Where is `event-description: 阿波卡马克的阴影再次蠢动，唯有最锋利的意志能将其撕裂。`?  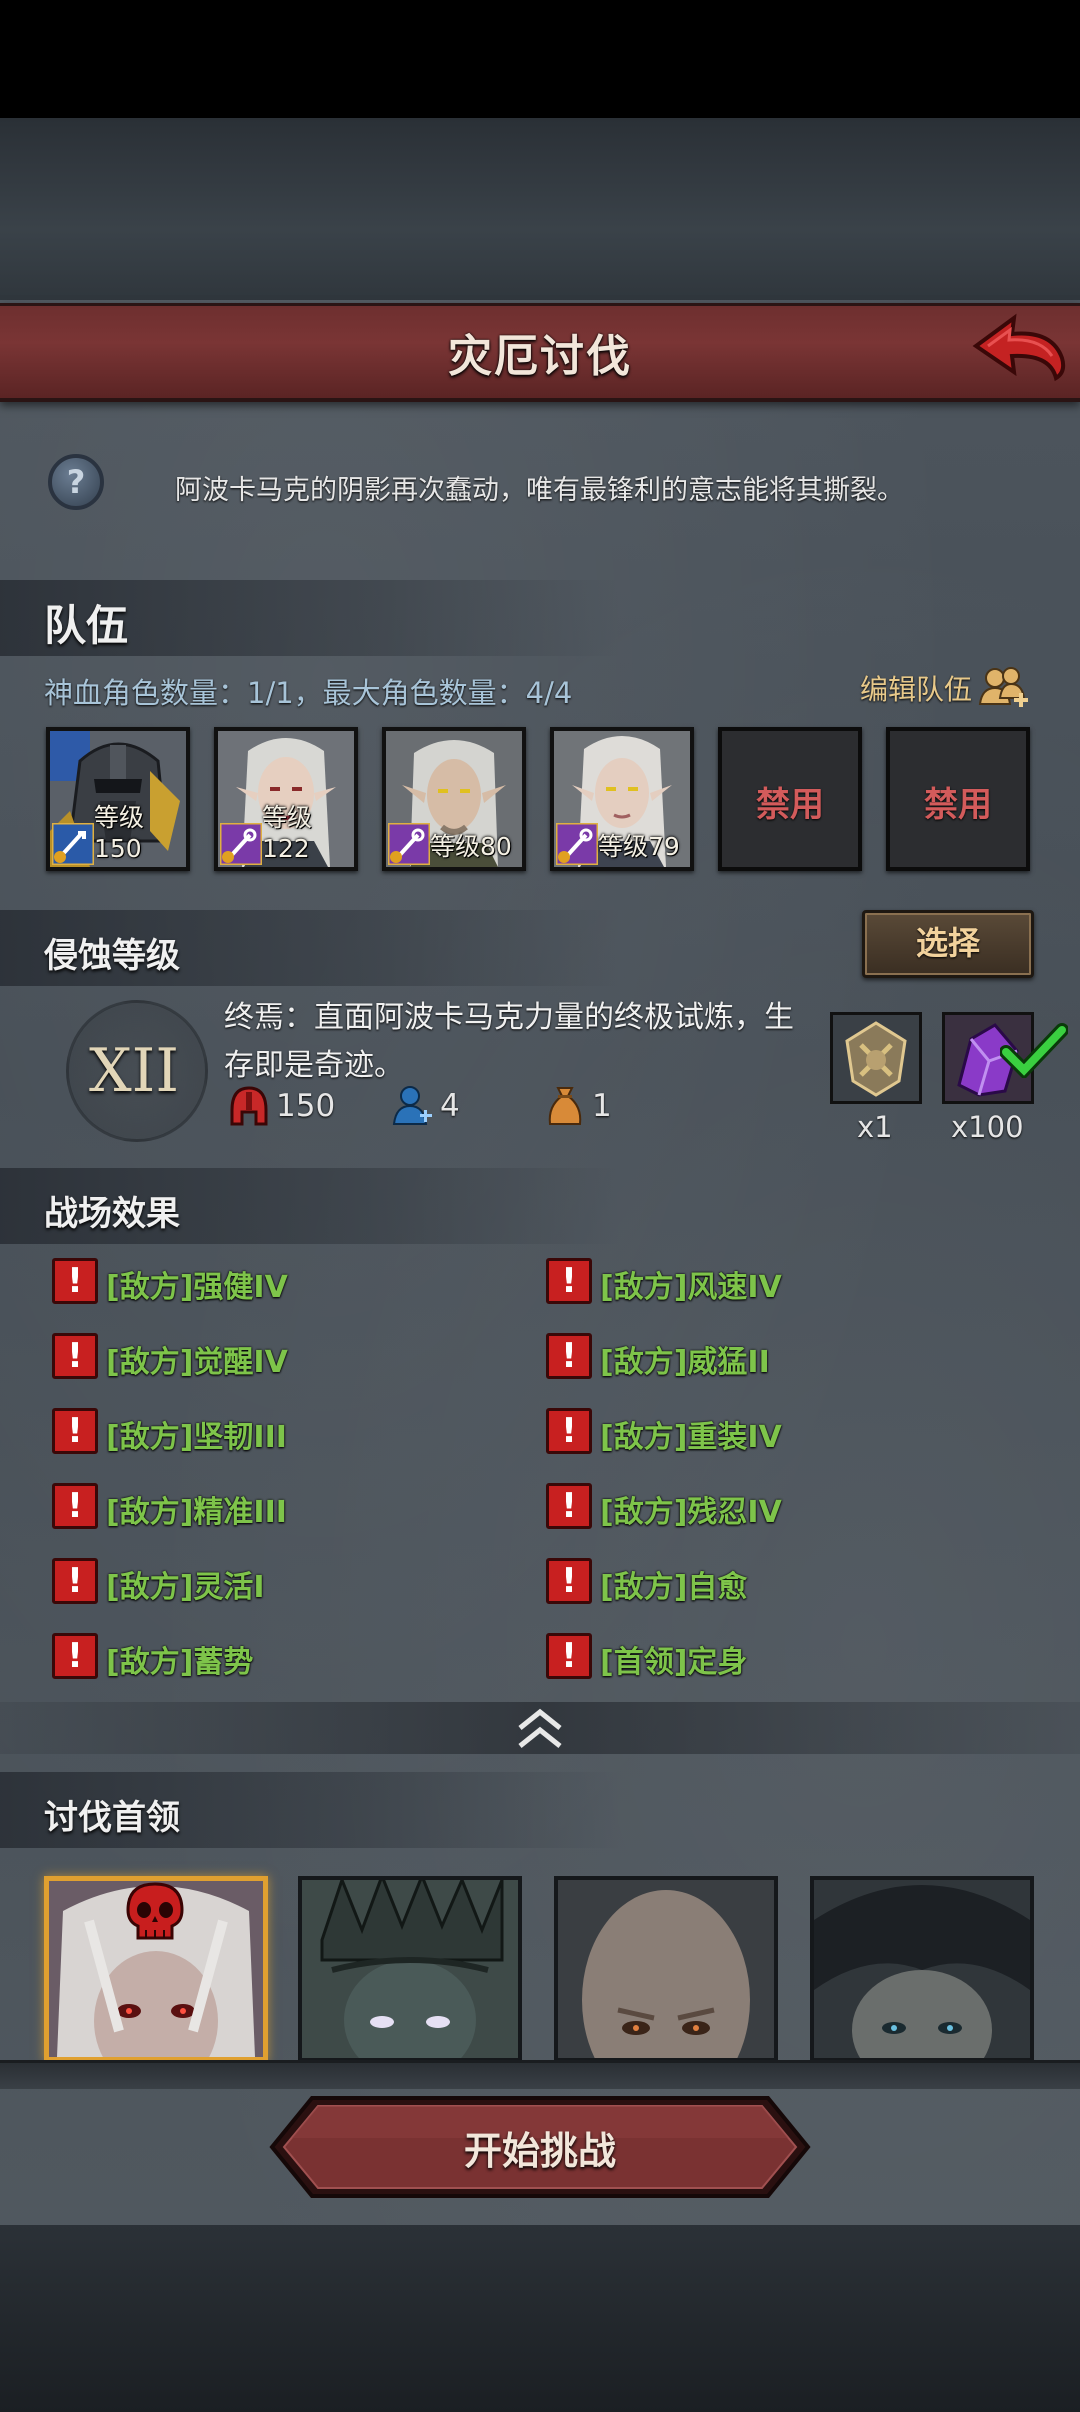
event-description: 阿波卡马克的阴影再次蠢动，唯有最锋利的意志能将其撕裂。 is located at coordinates (539, 490).